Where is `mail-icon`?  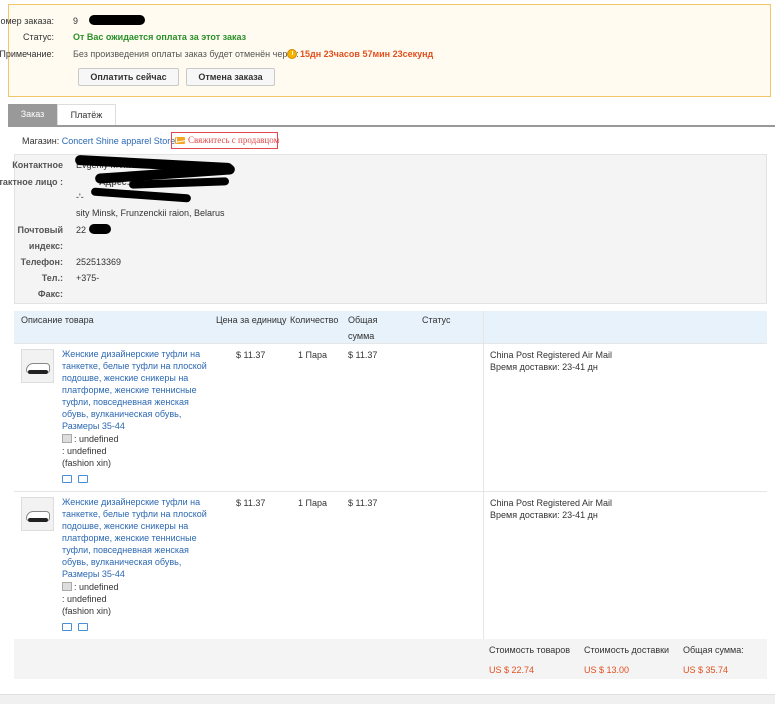
mail-icon is located at coordinates (180, 140).